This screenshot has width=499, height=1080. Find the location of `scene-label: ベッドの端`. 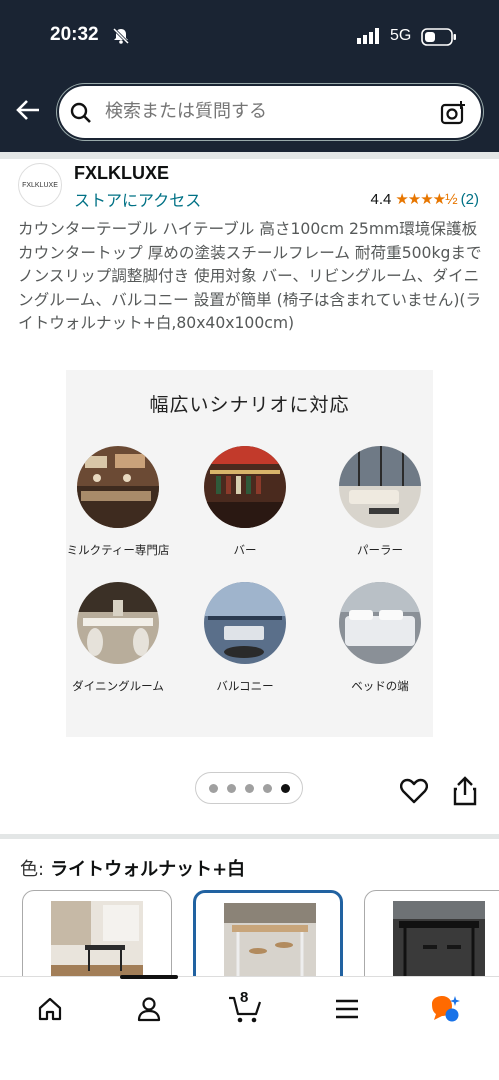

scene-label: ベッドの端 is located at coordinates (380, 686).